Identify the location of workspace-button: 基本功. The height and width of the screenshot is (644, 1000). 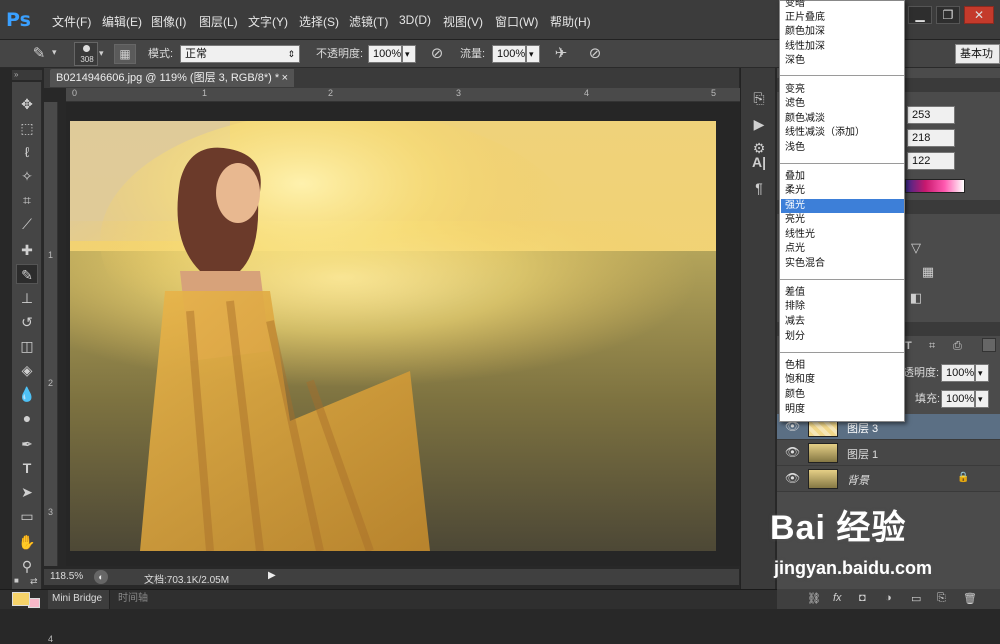
(977, 54).